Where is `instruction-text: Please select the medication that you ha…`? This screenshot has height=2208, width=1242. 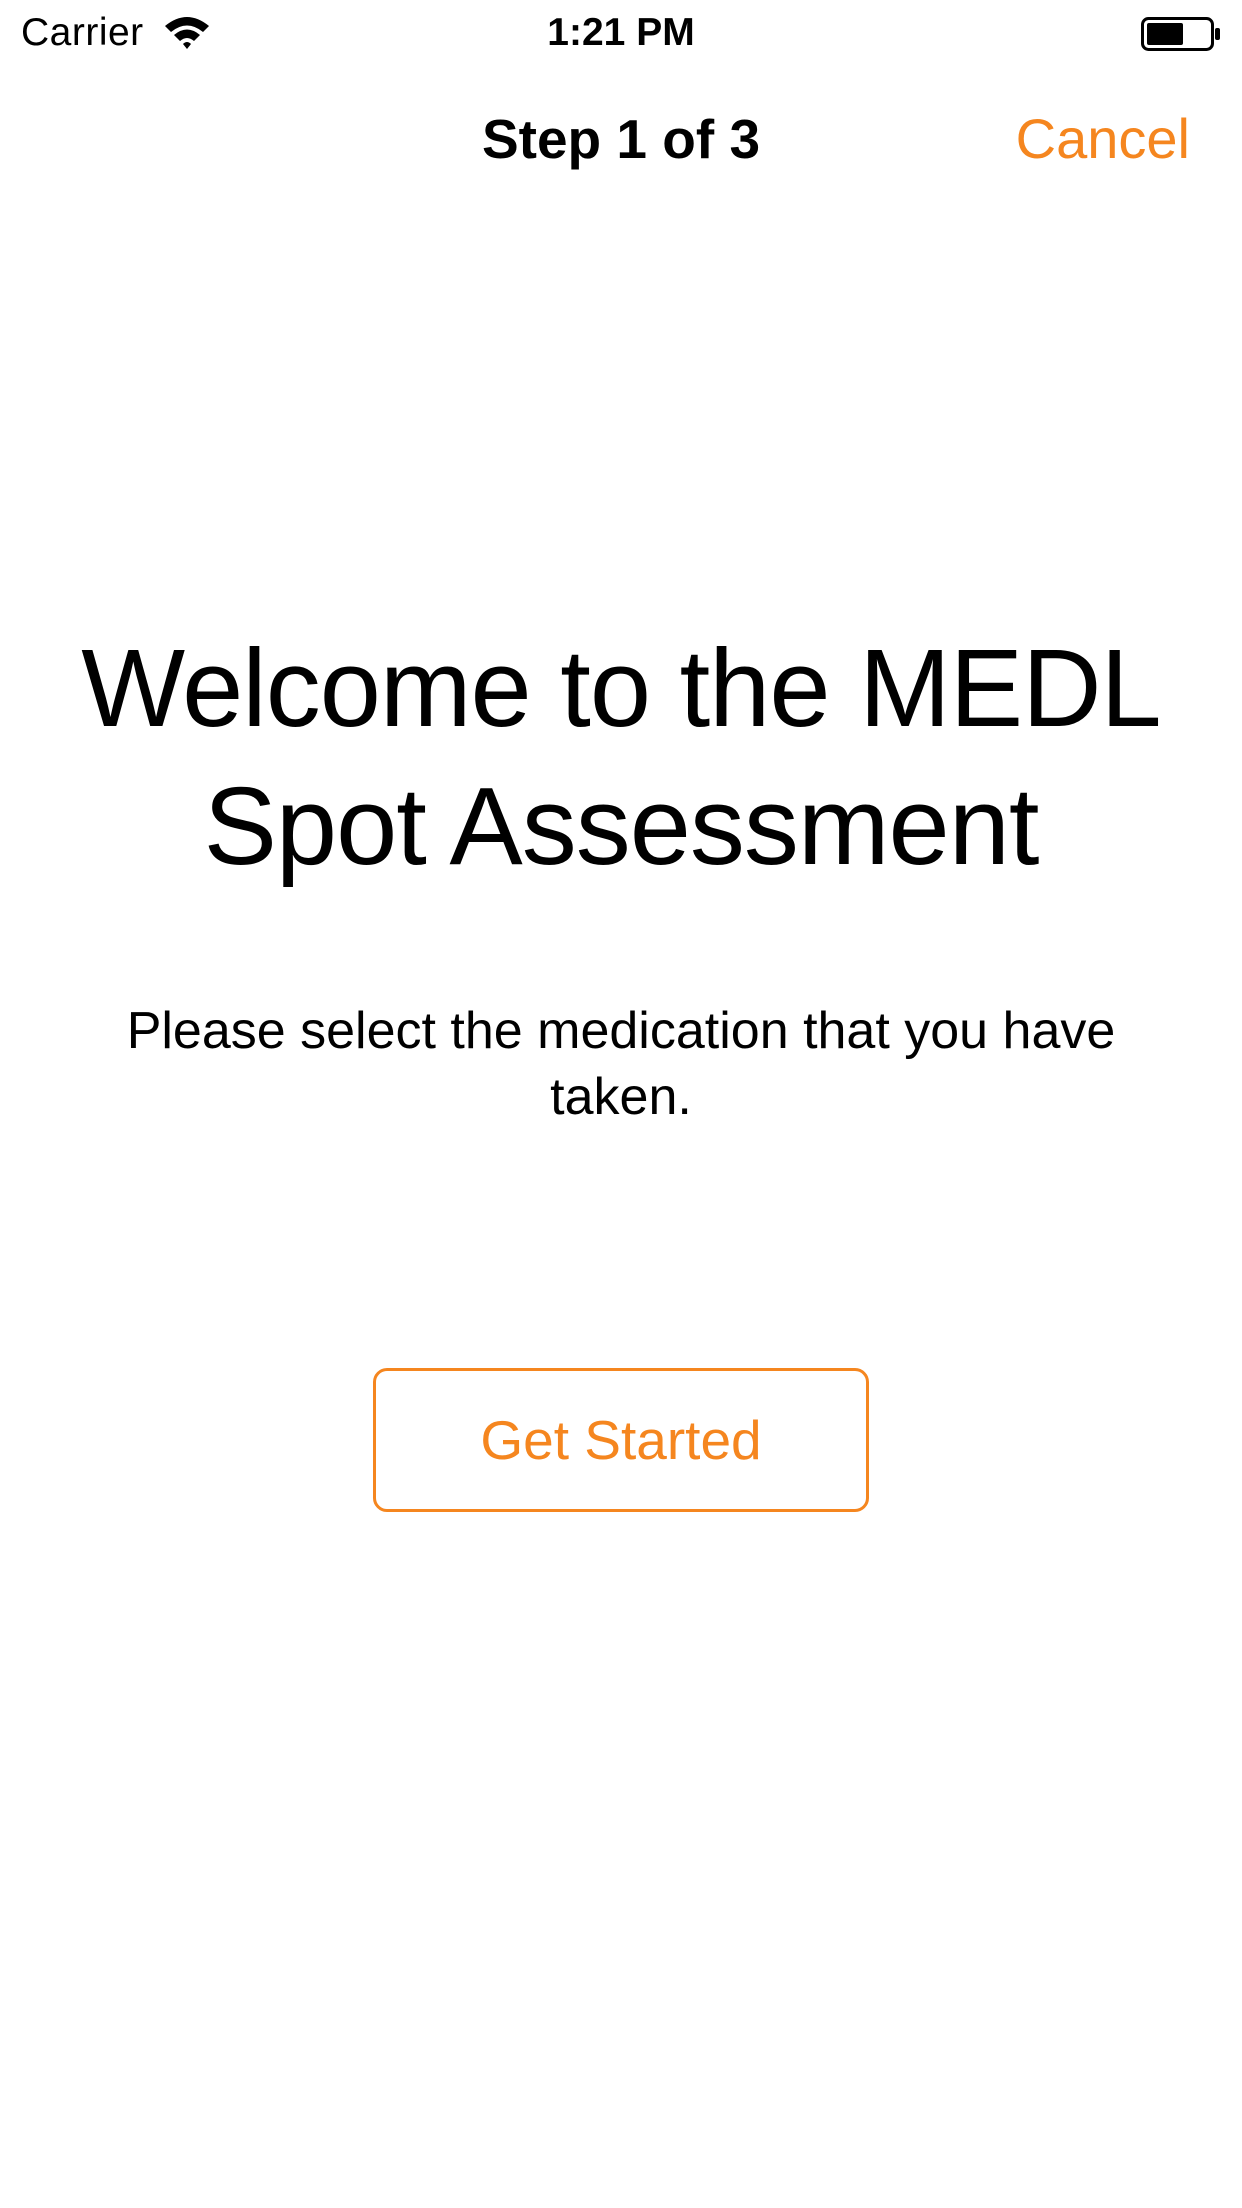
instruction-text: Please select the medication that you ha… is located at coordinates (621, 1064).